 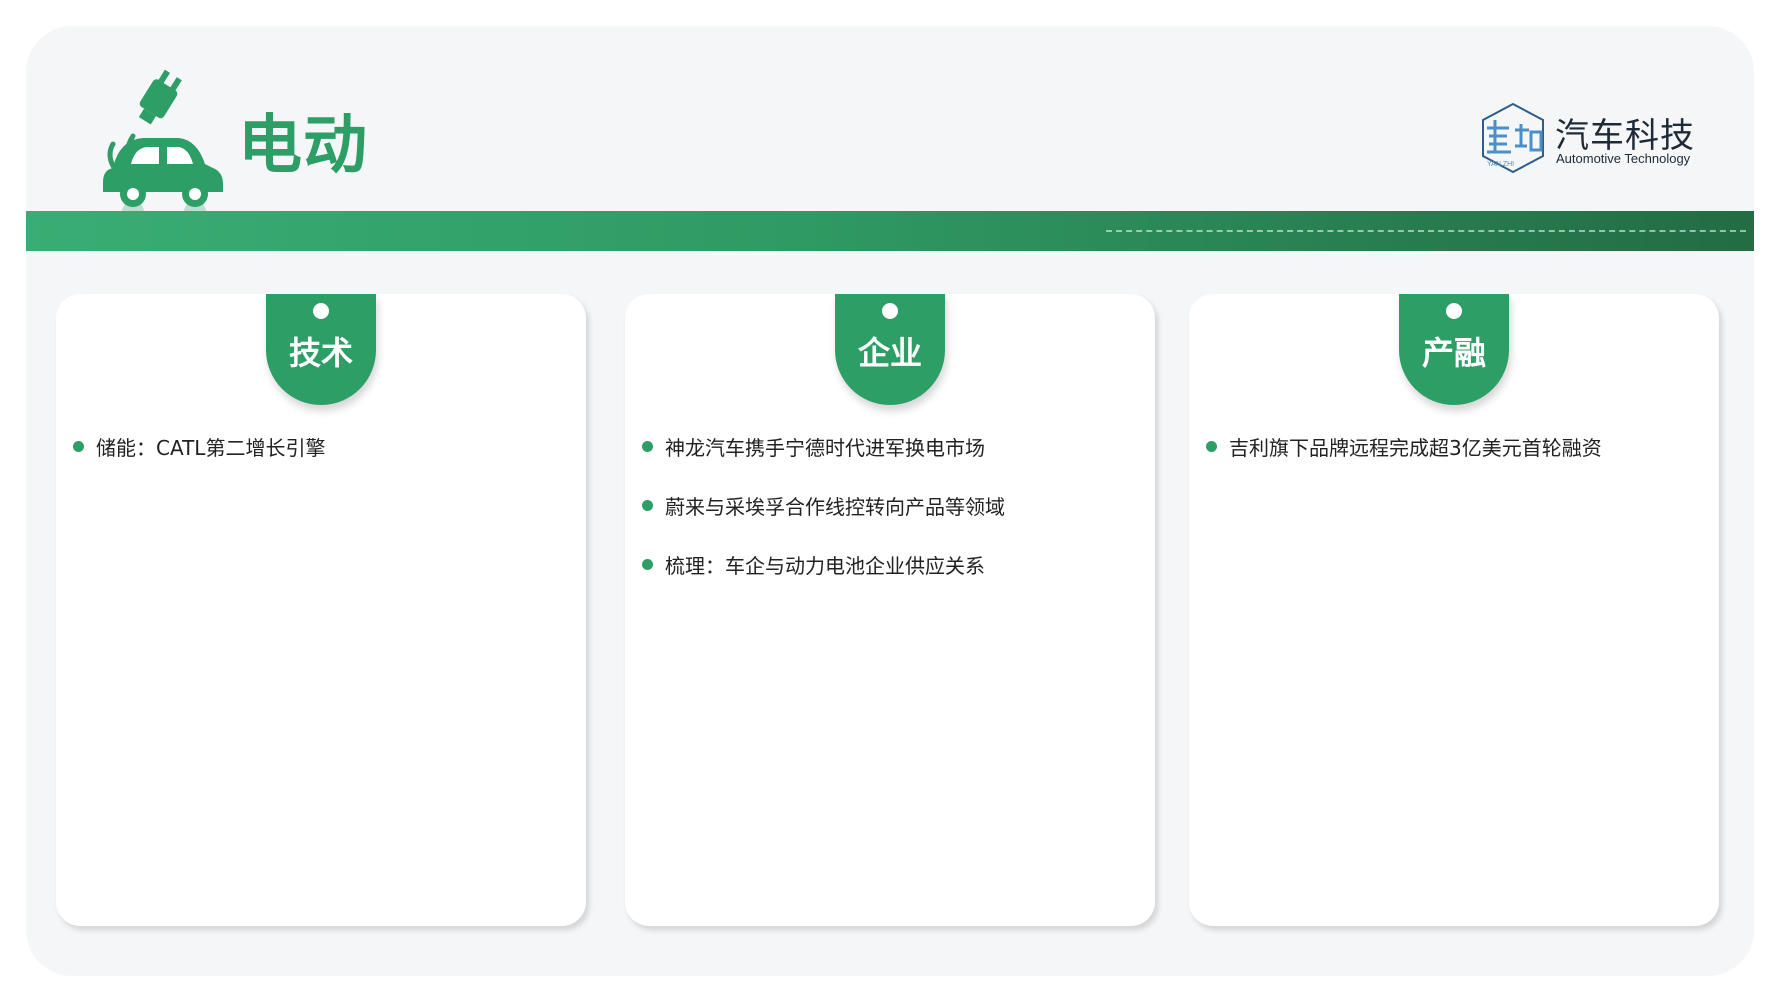 I want to click on list-item: 神龙汽车携手宁德时代进军换电市场, so click(x=823, y=461).